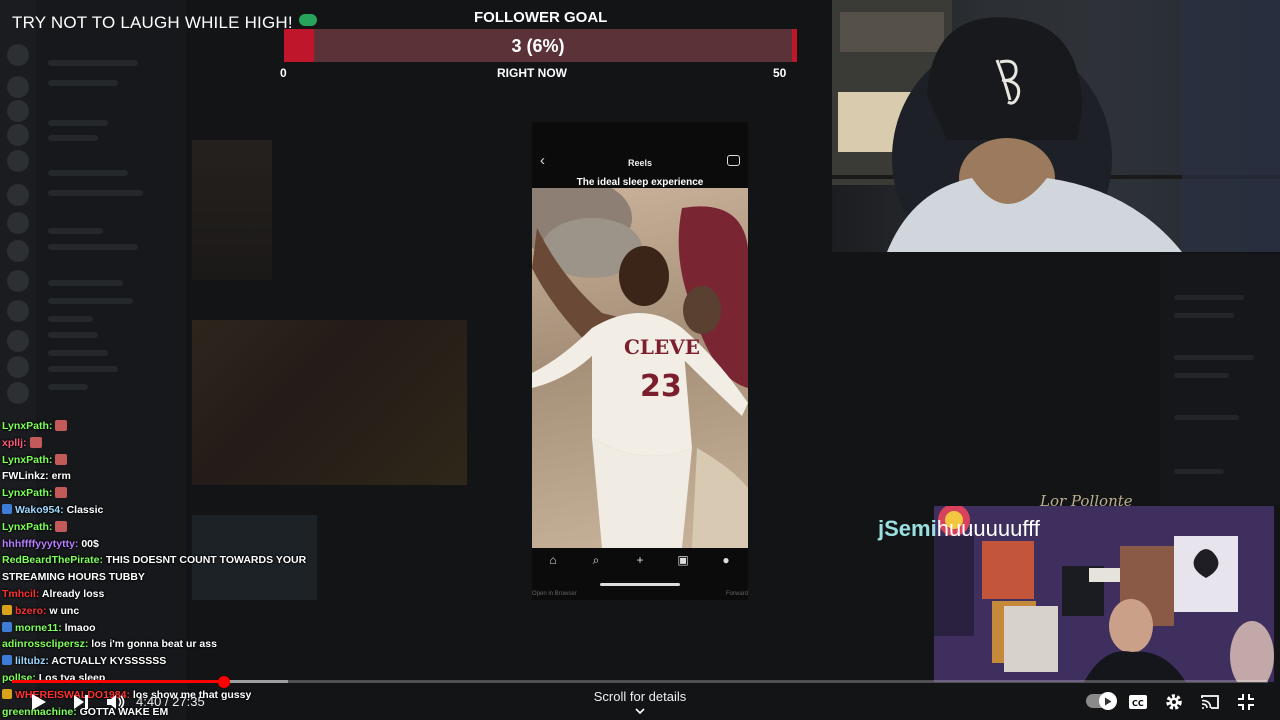 The width and height of the screenshot is (1280, 720). What do you see at coordinates (14, 443) in the screenshot?
I see `chat-username: xpllj:` at bounding box center [14, 443].